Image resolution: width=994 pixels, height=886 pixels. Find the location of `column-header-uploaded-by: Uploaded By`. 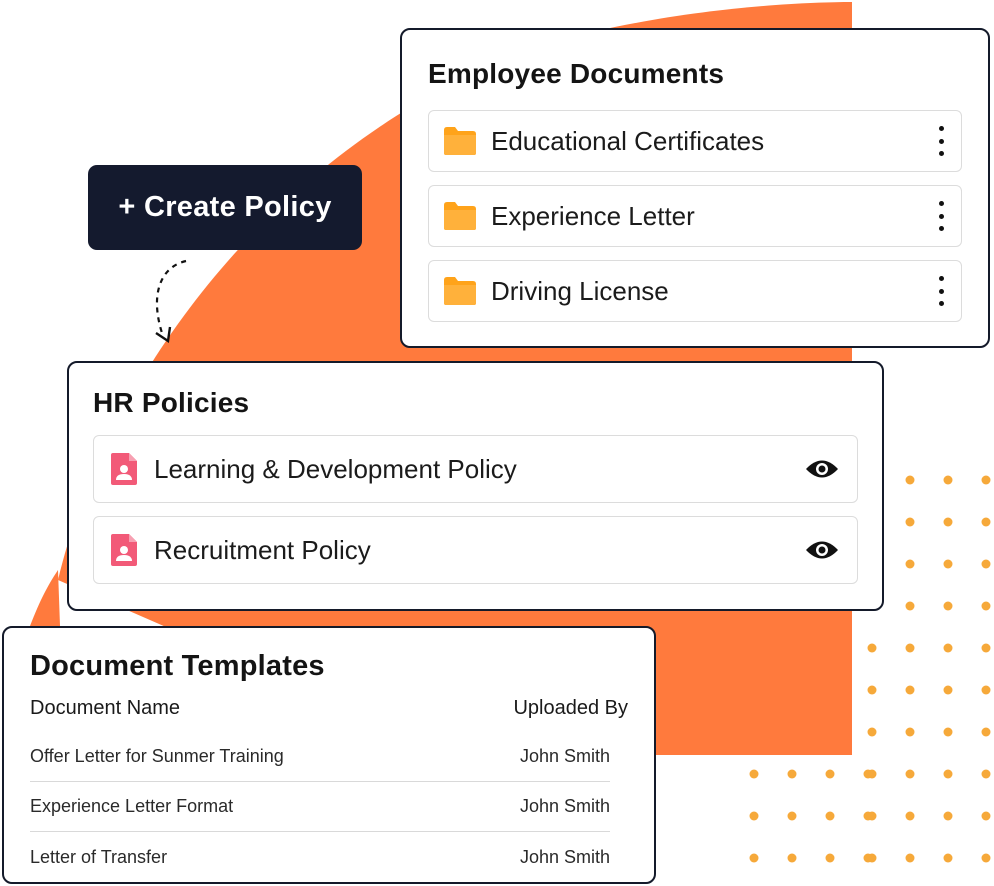

column-header-uploaded-by: Uploaded By is located at coordinates (570, 708).